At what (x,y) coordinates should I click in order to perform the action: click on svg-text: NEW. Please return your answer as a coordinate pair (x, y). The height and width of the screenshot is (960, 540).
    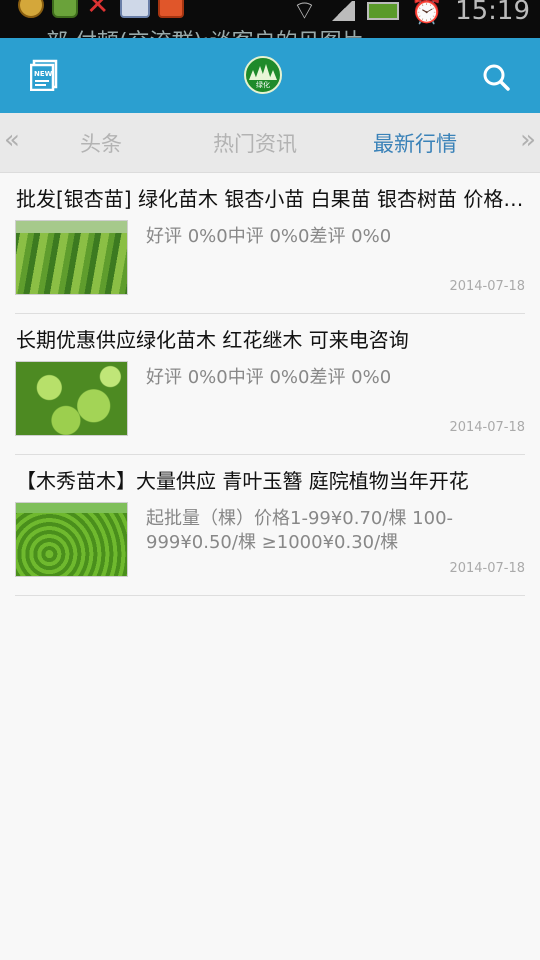
    Looking at the image, I should click on (43, 74).